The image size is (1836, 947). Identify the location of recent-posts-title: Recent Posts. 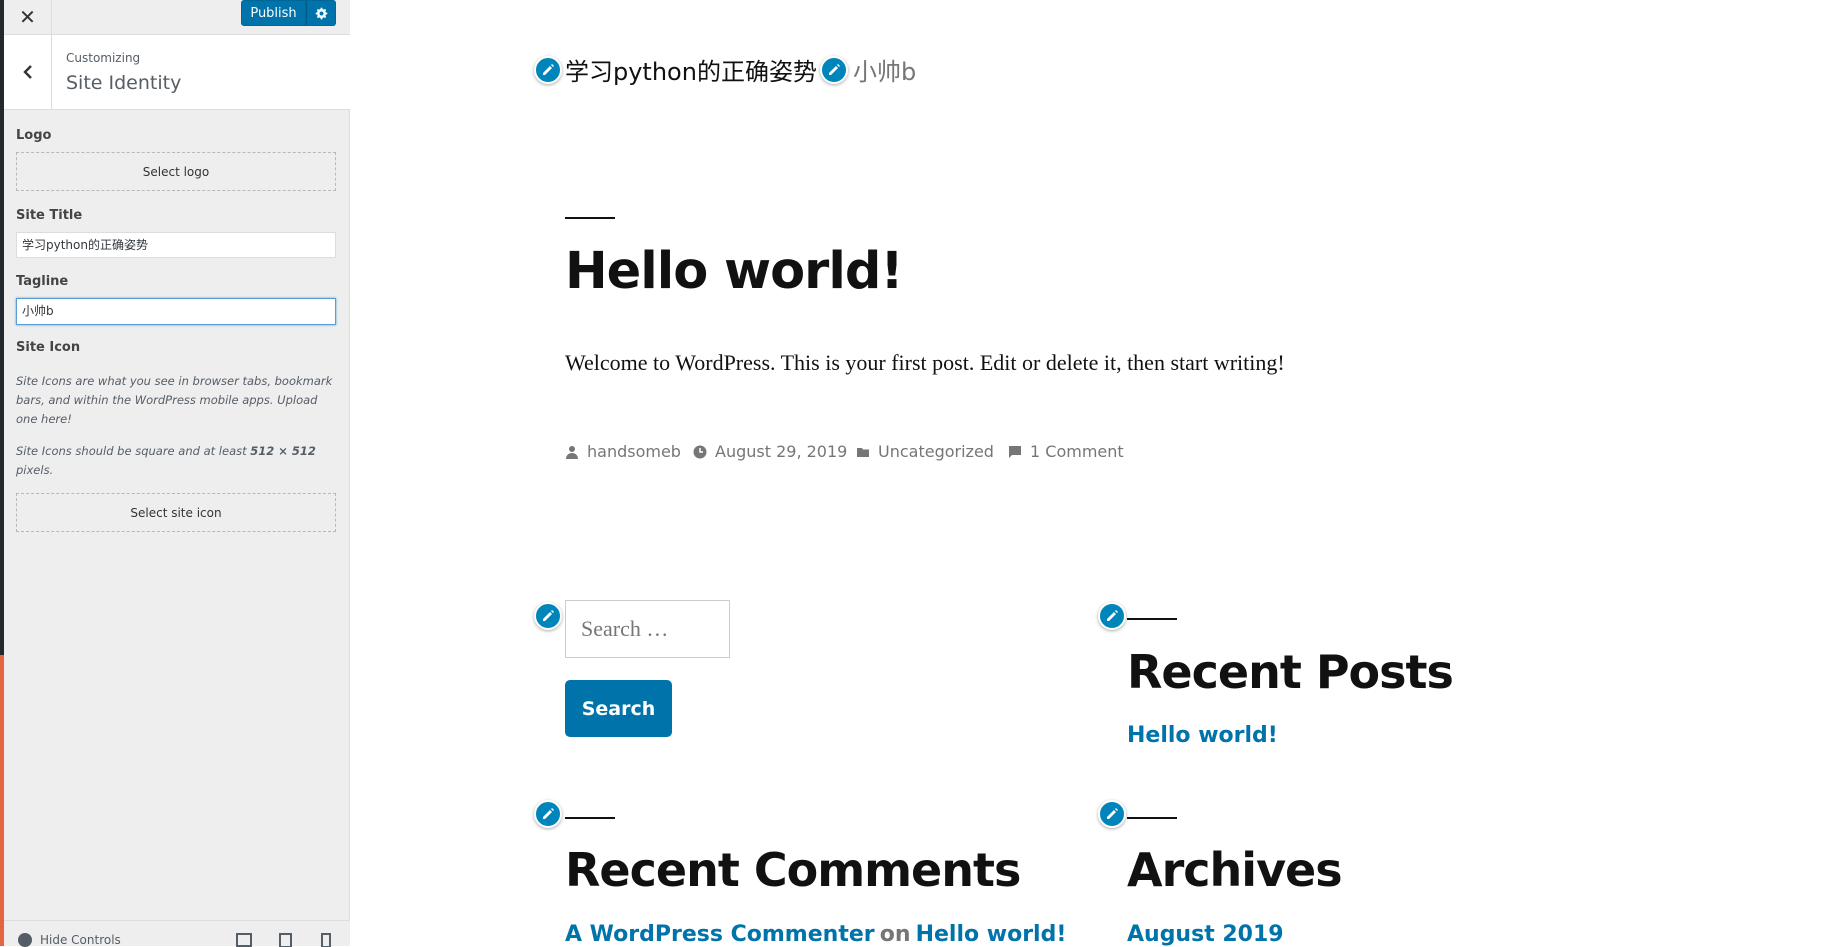
(1290, 672).